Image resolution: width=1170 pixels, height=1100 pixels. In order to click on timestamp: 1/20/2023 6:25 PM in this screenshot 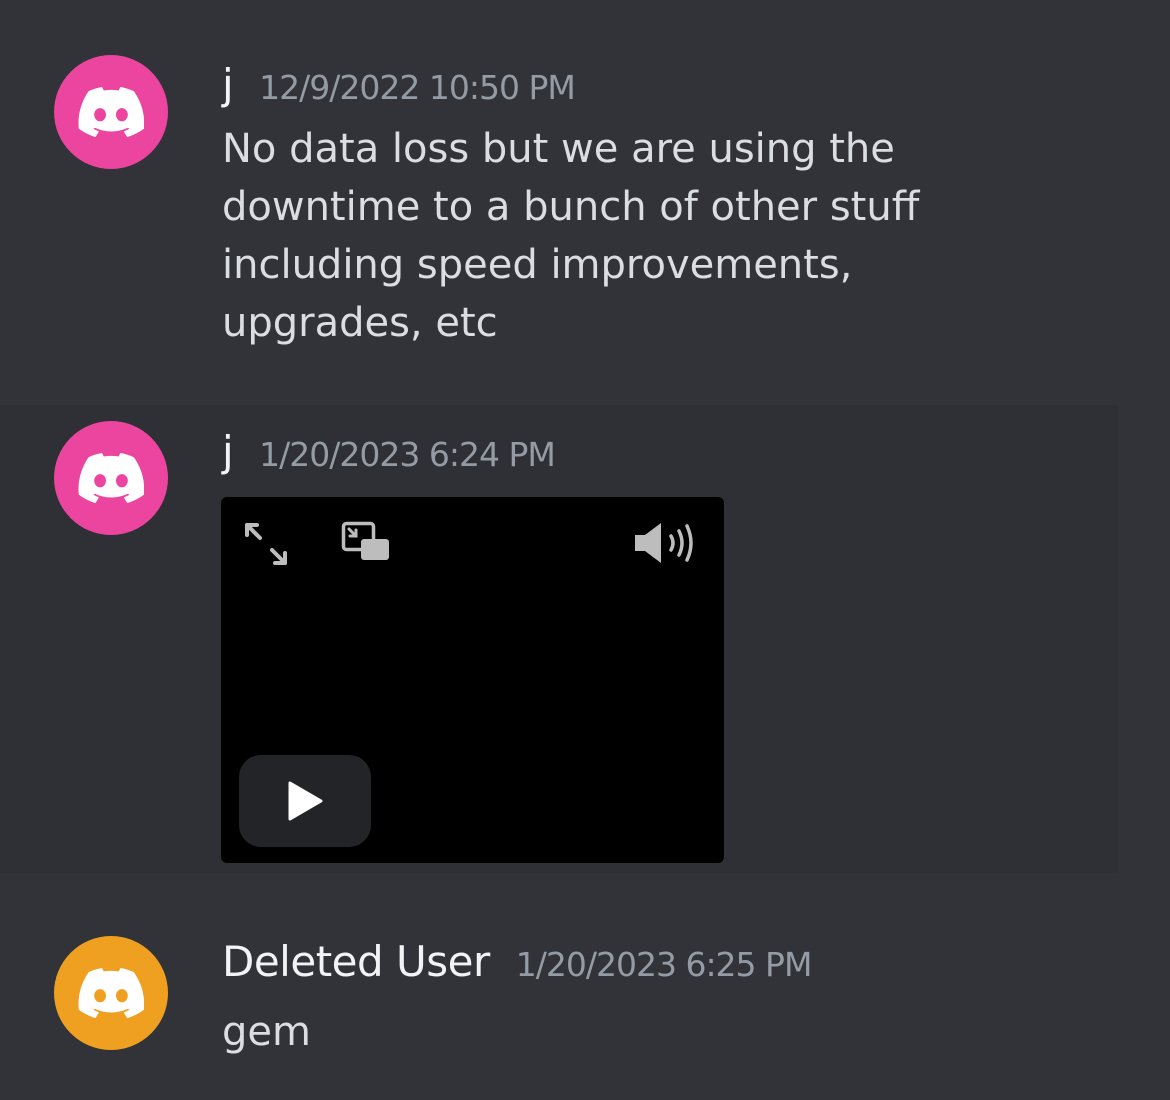, I will do `click(664, 964)`.